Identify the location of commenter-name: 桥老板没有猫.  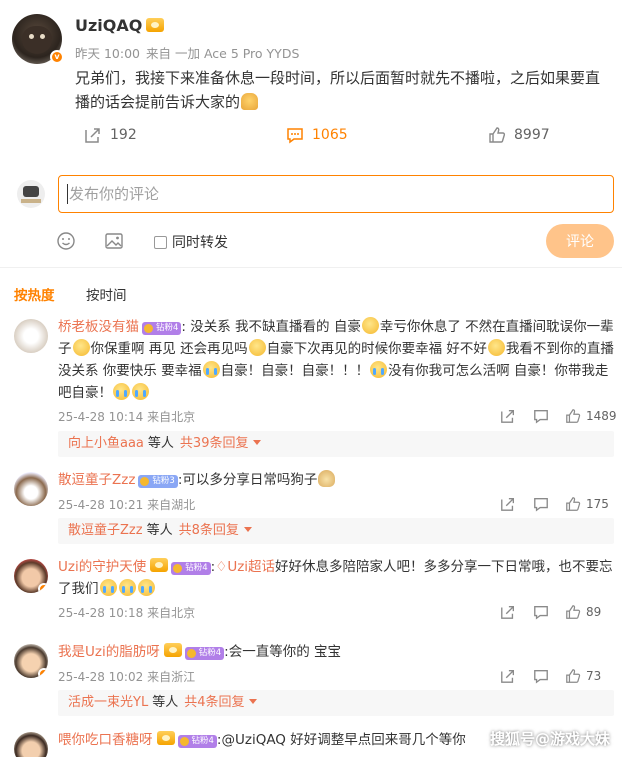
(98, 327).